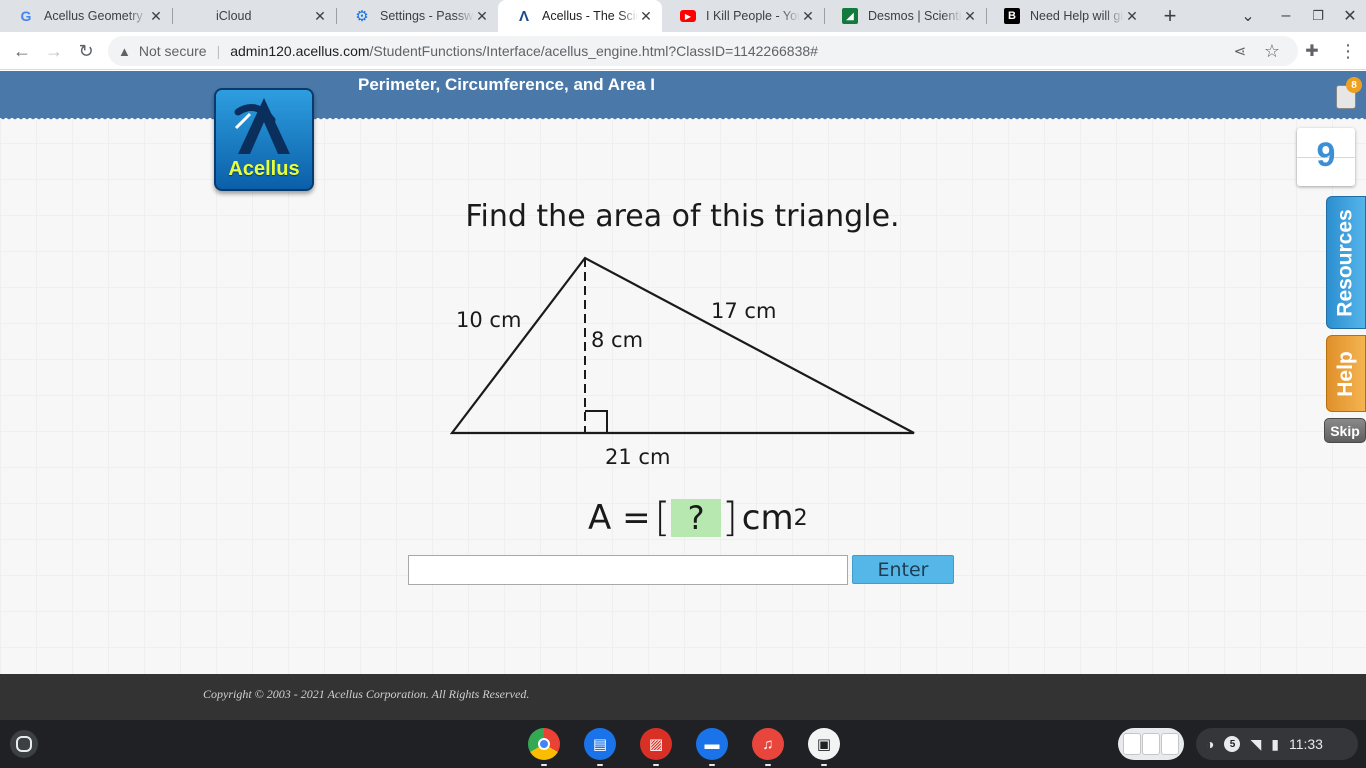 Image resolution: width=1366 pixels, height=768 pixels. I want to click on close-window-icon: ✕, so click(1350, 16).